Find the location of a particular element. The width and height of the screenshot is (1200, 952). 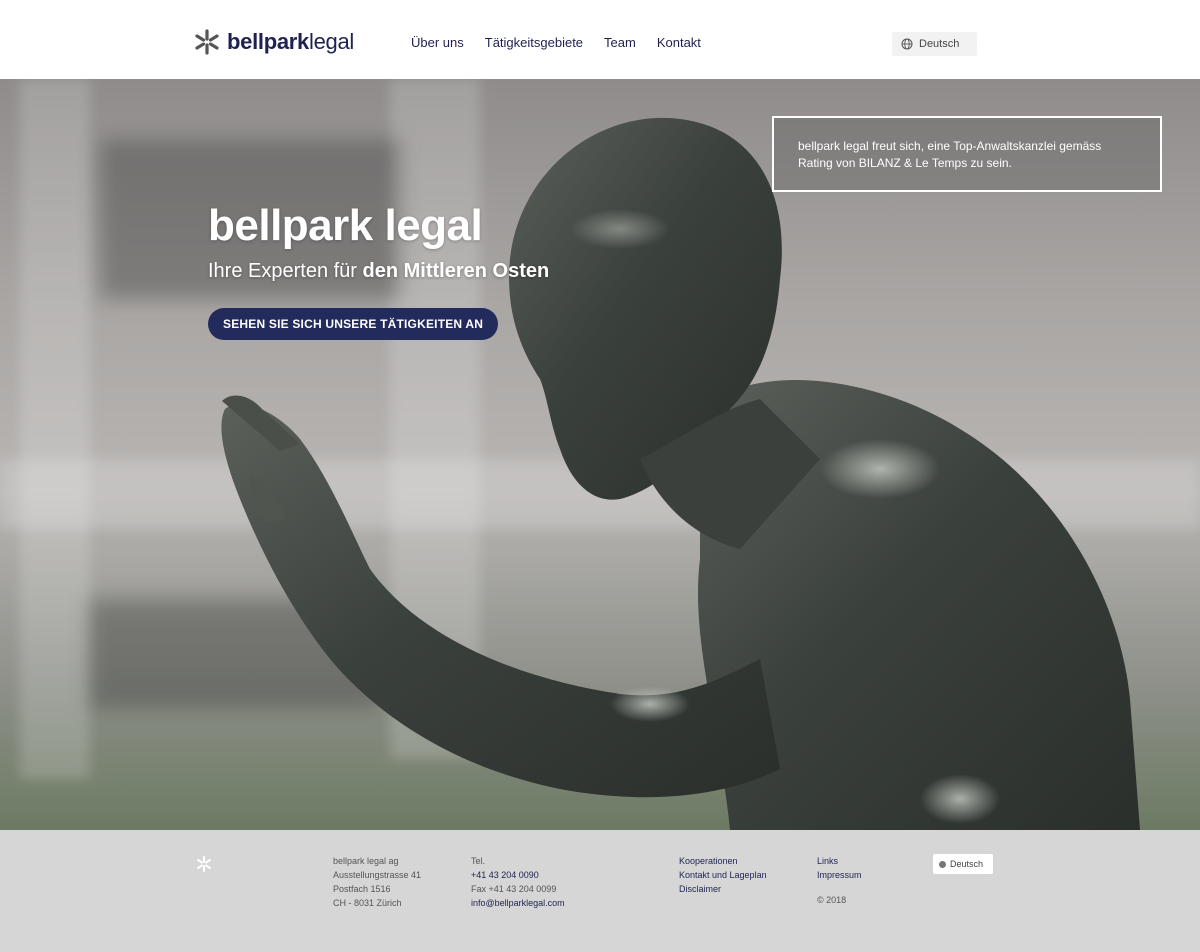

main-nav: Über uns Tätigkeitsgebiete Team Kontakt is located at coordinates (556, 42).